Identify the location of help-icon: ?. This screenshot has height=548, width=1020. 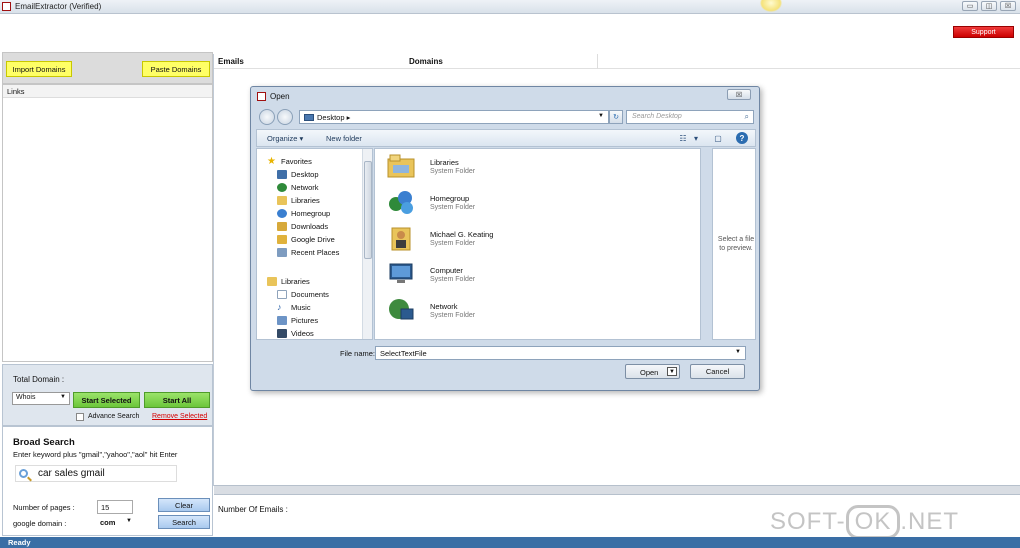
(742, 138).